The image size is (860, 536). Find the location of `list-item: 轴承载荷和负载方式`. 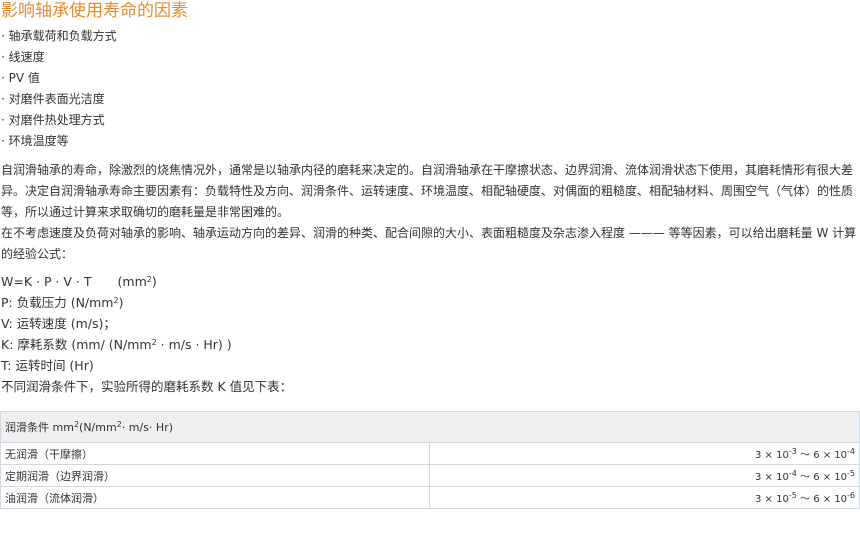

list-item: 轴承载荷和负载方式 is located at coordinates (430, 36).